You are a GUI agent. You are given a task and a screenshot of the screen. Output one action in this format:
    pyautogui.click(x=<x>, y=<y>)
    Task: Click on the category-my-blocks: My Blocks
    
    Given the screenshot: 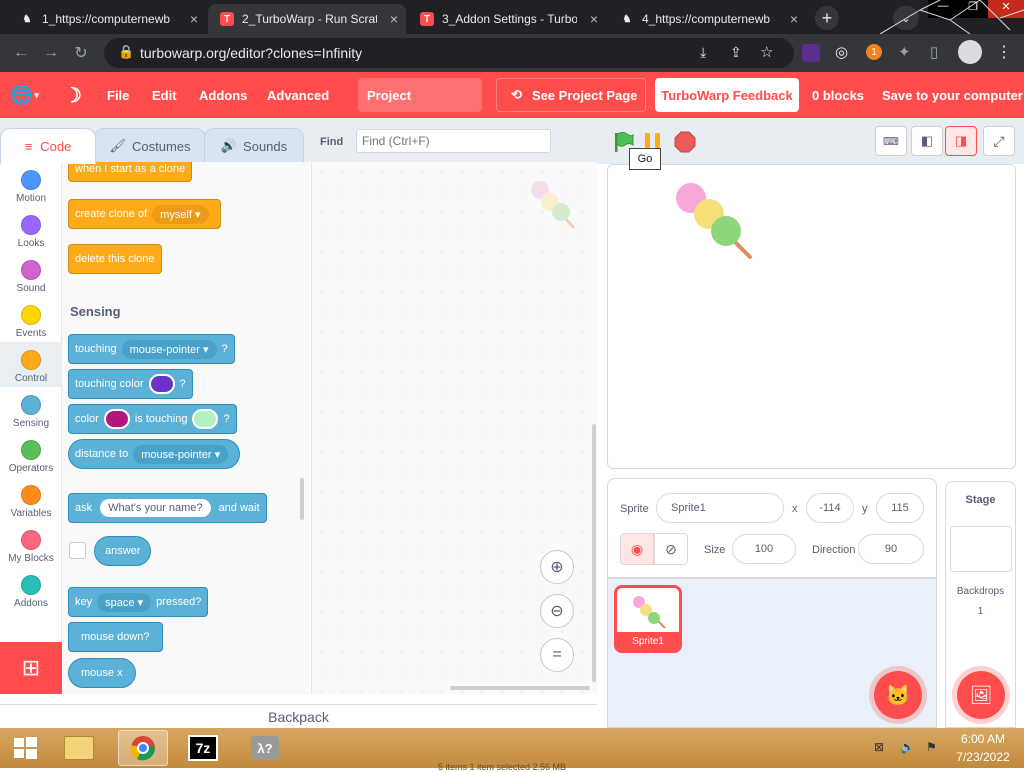 What is the action you would take?
    pyautogui.click(x=31, y=544)
    